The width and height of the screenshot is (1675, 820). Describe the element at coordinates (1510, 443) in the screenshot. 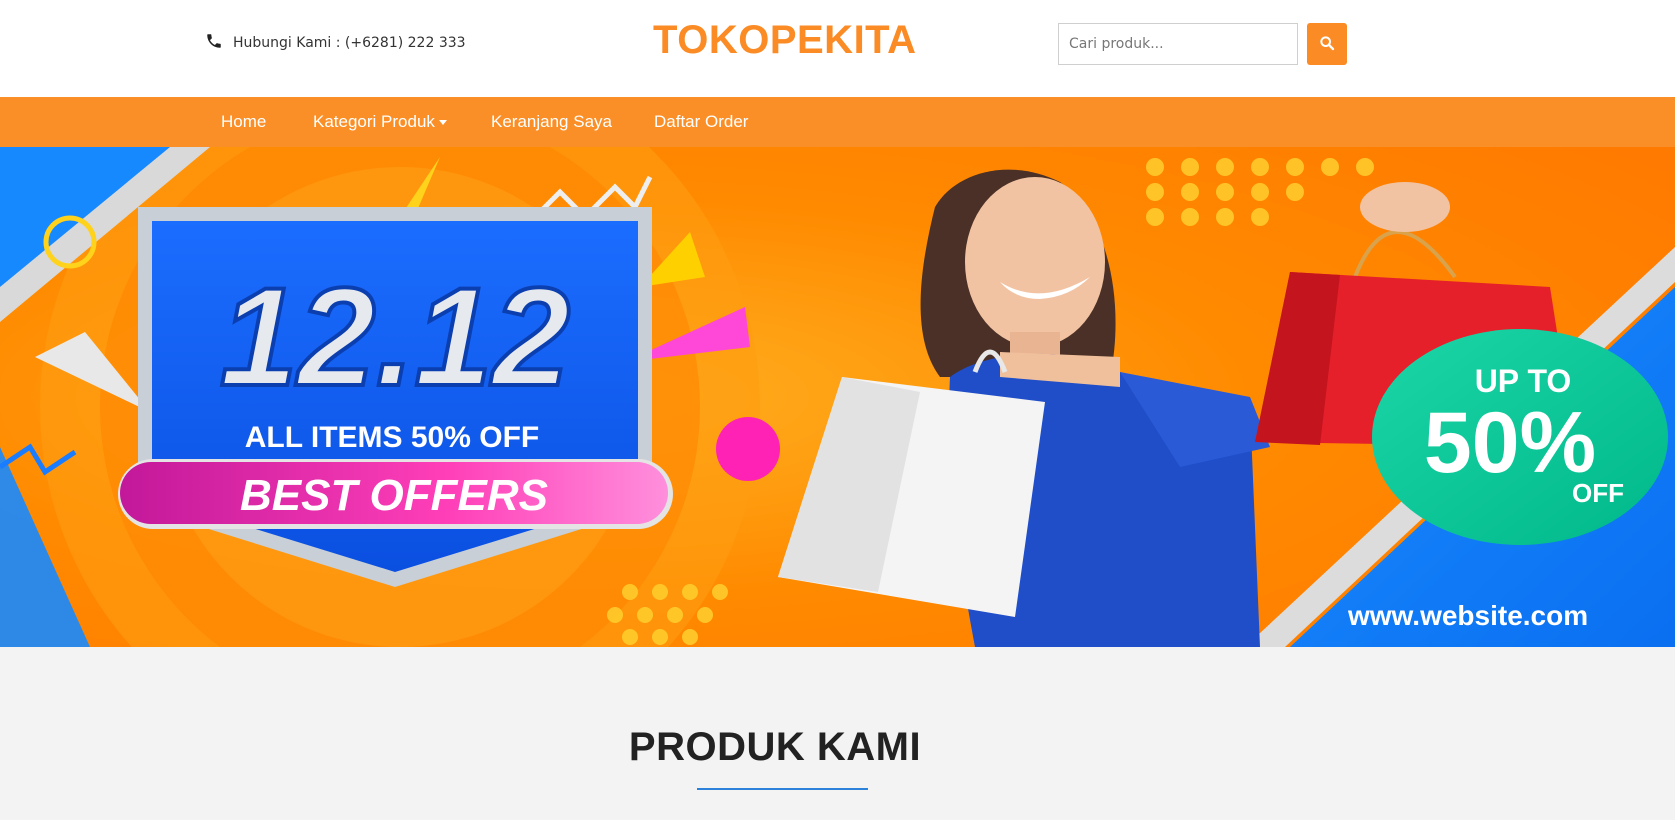

I see `badge-main-text: 50%` at that location.